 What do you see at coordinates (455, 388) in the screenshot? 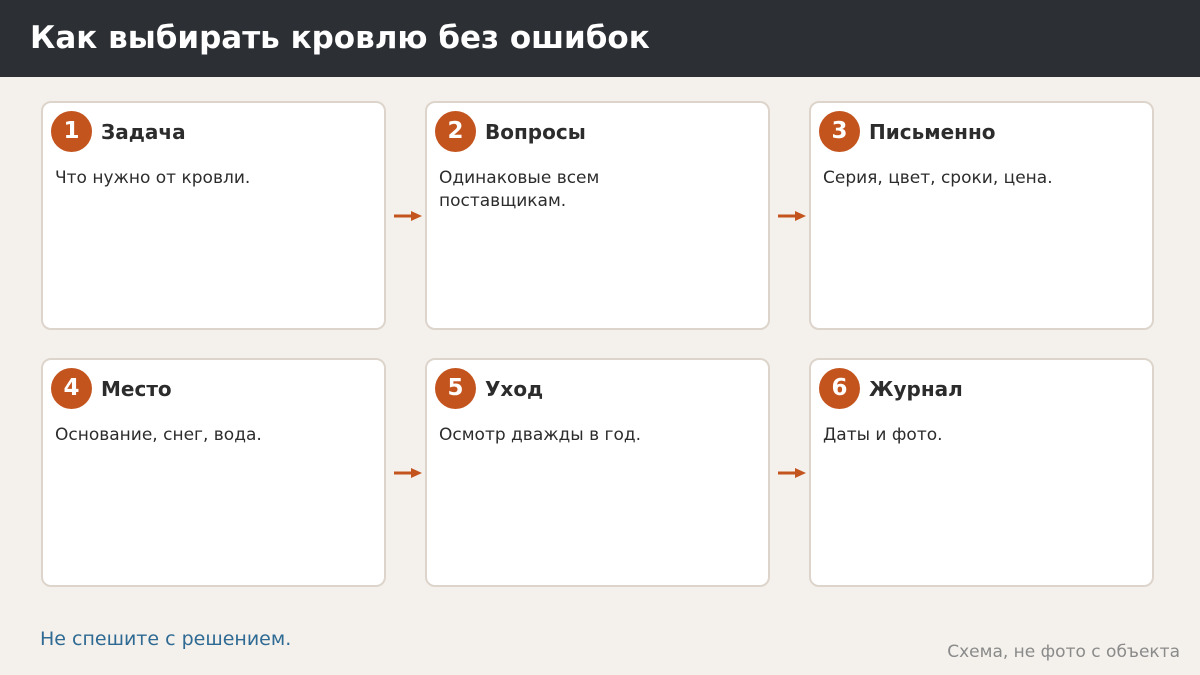
I see `step-number-badge: 5` at bounding box center [455, 388].